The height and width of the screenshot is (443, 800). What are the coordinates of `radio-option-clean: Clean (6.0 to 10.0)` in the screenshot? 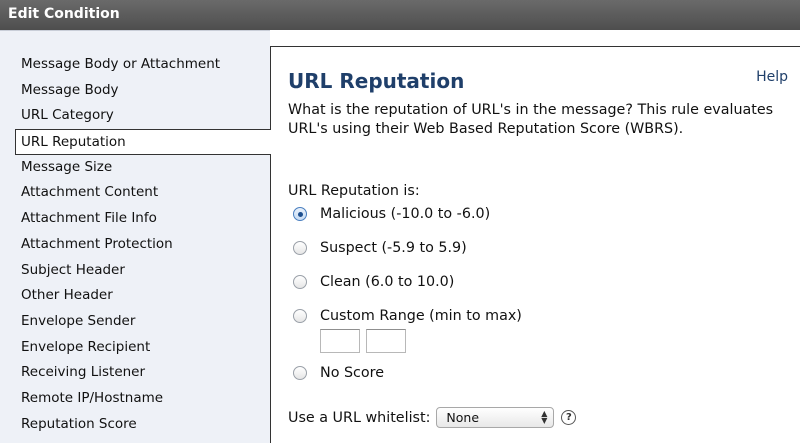 It's located at (373, 282).